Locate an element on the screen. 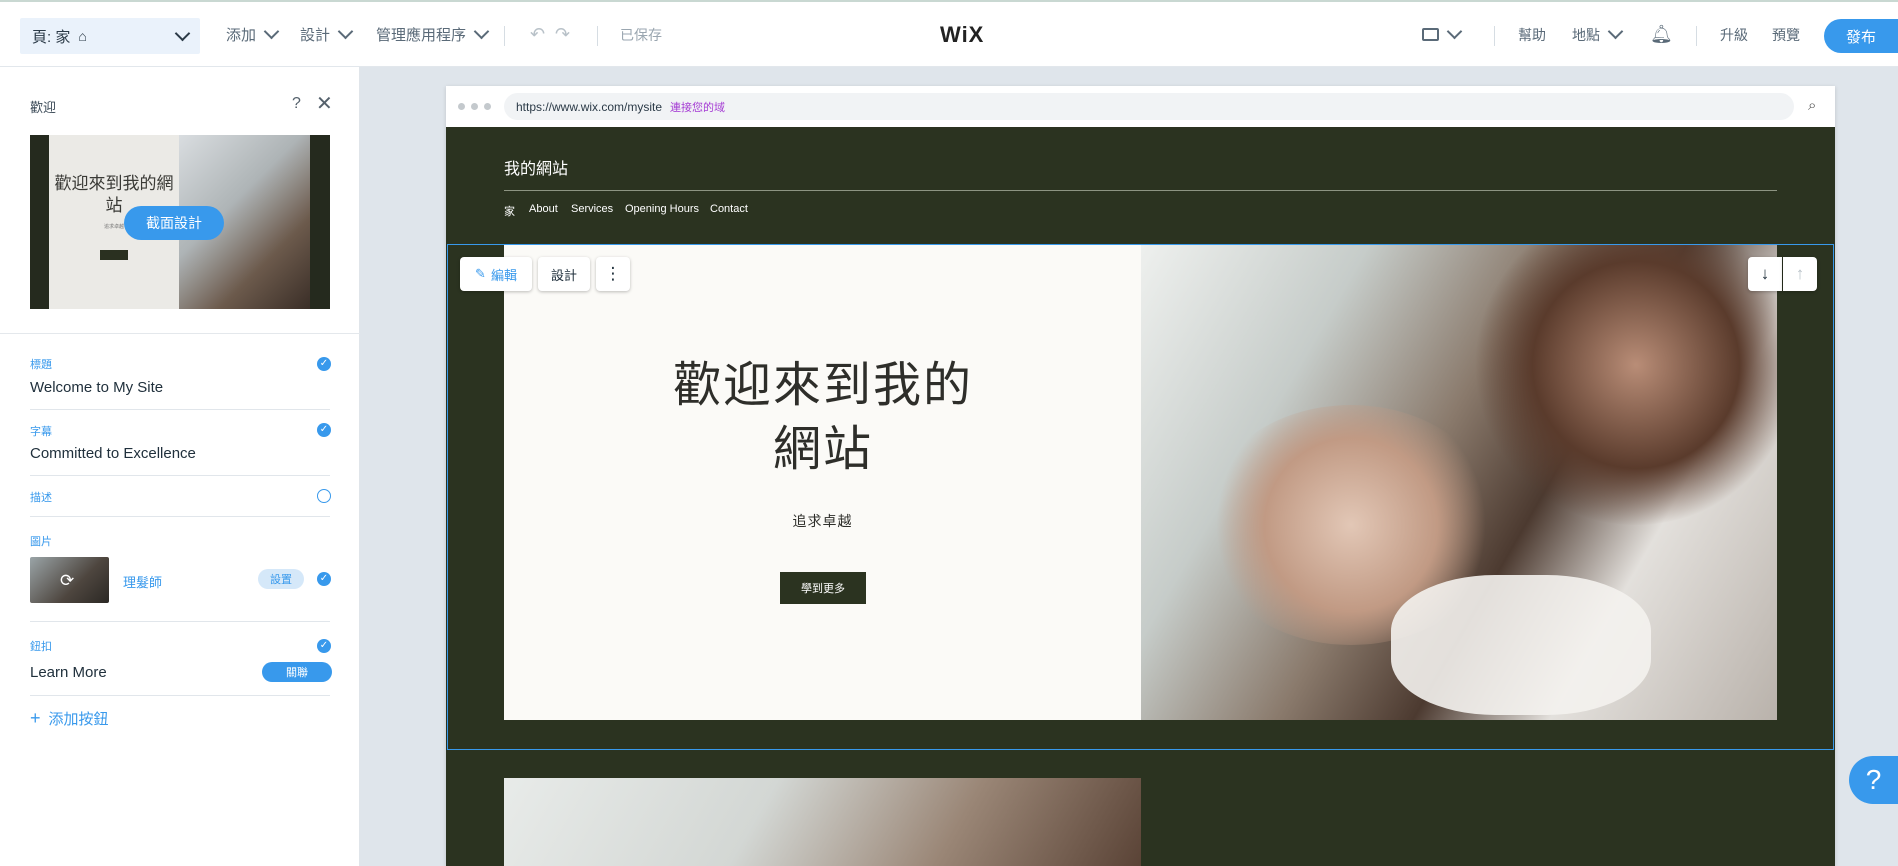  zoom-icon: ⌕ is located at coordinates (1812, 105).